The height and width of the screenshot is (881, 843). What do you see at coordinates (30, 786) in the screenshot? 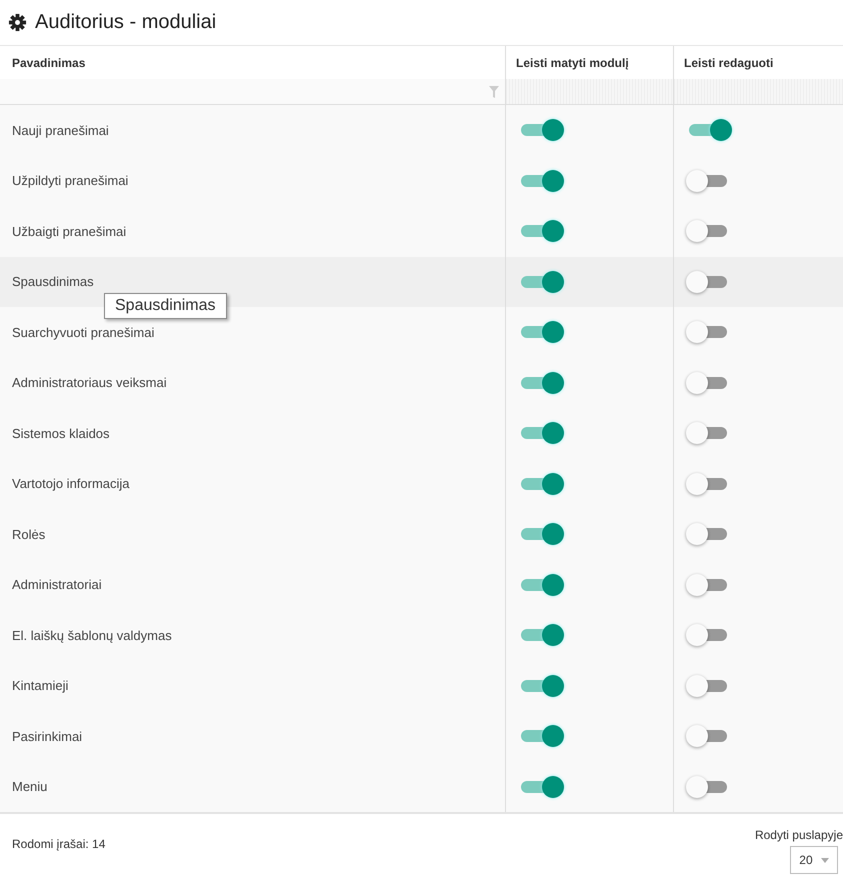
I see `module-name: Meniu` at bounding box center [30, 786].